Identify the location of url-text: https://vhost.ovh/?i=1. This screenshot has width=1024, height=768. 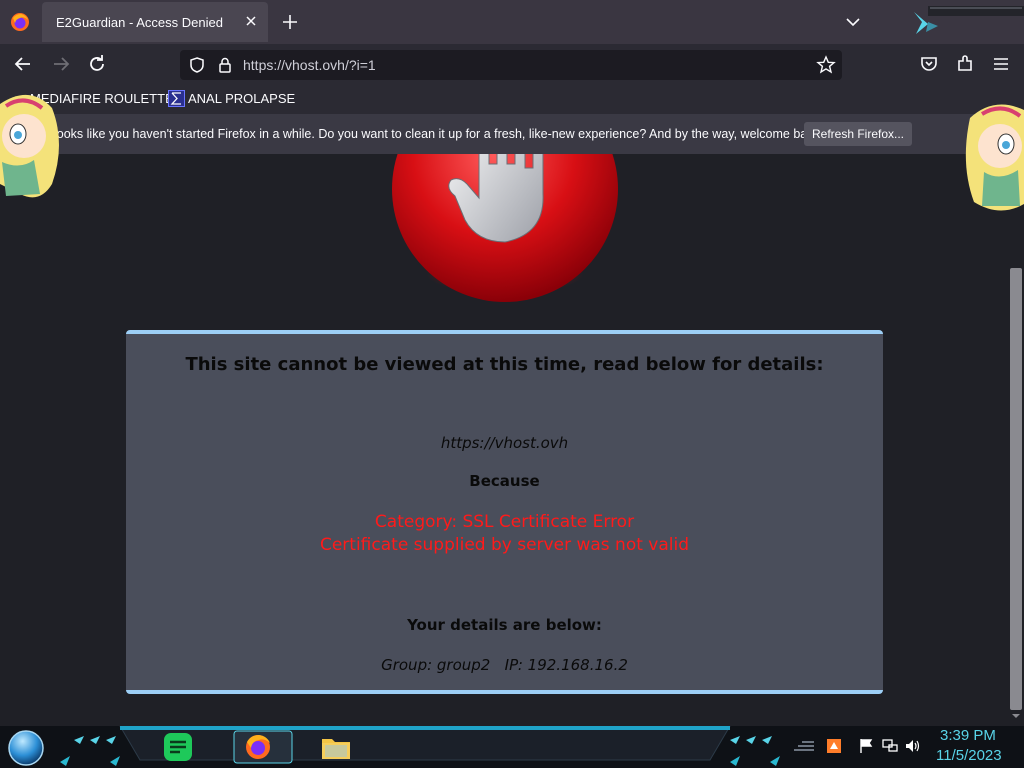
(309, 65).